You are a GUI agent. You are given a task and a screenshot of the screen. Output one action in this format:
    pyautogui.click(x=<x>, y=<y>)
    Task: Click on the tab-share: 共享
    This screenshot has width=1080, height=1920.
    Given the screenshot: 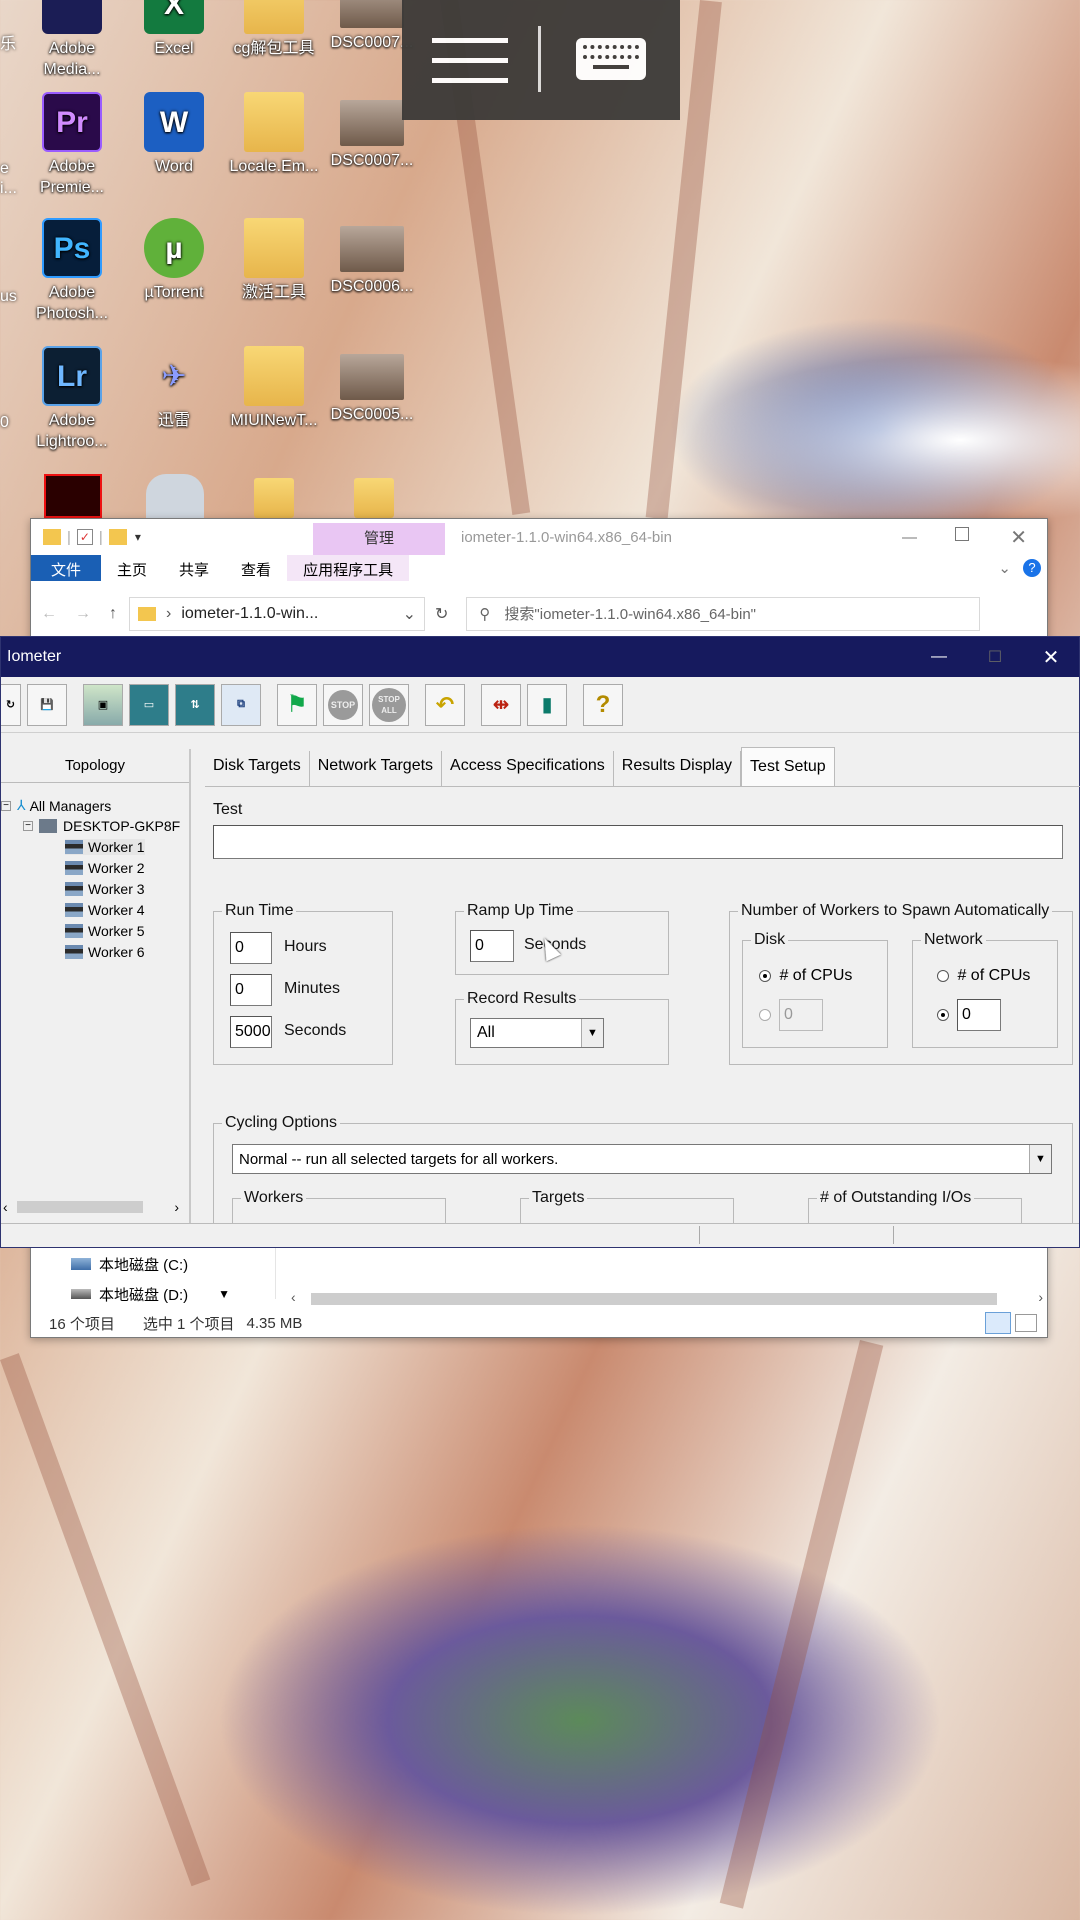 What is the action you would take?
    pyautogui.click(x=194, y=568)
    